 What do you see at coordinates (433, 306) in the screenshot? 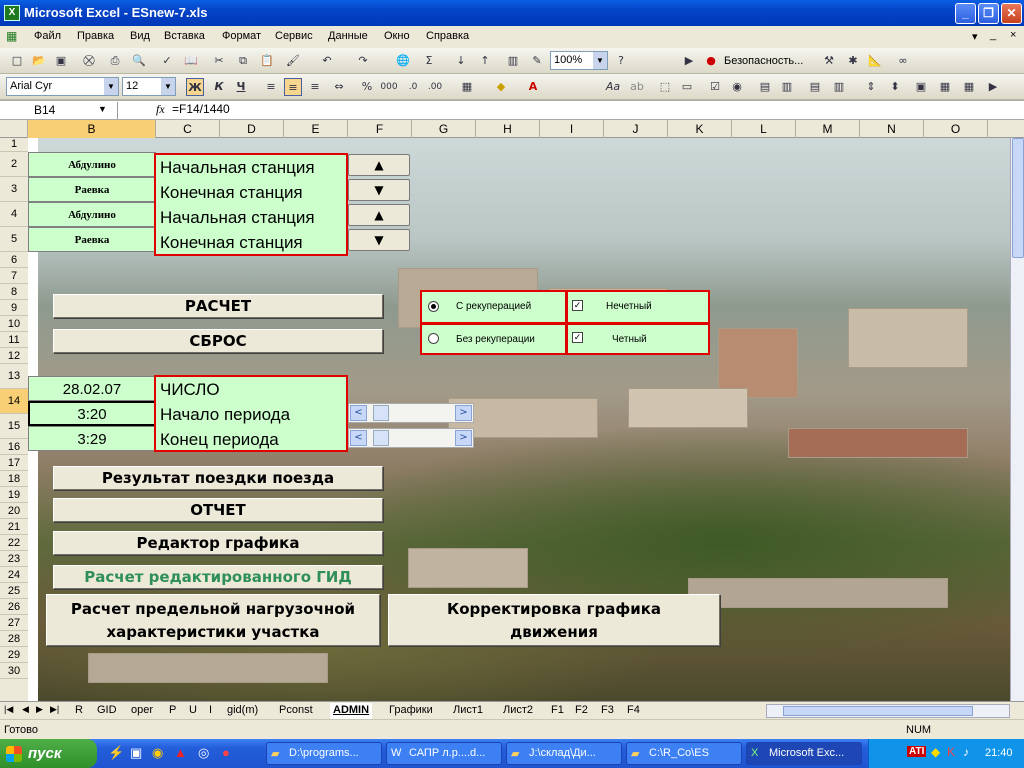
I see `radio-selected-icon` at bounding box center [433, 306].